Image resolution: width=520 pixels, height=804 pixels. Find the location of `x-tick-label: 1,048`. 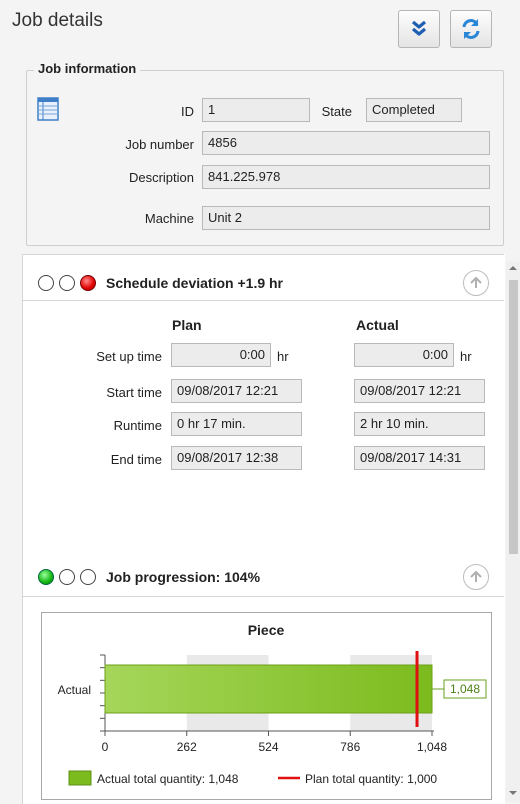

x-tick-label: 1,048 is located at coordinates (432, 747).